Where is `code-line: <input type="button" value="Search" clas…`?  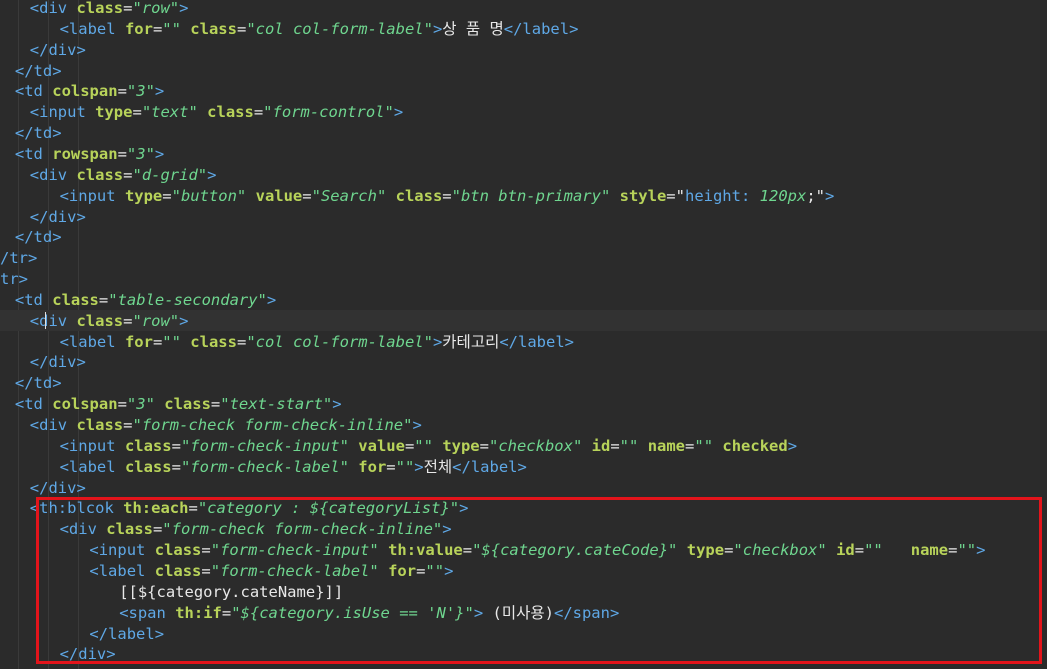
code-line: <input type="button" value="Search" clas… is located at coordinates (417, 196).